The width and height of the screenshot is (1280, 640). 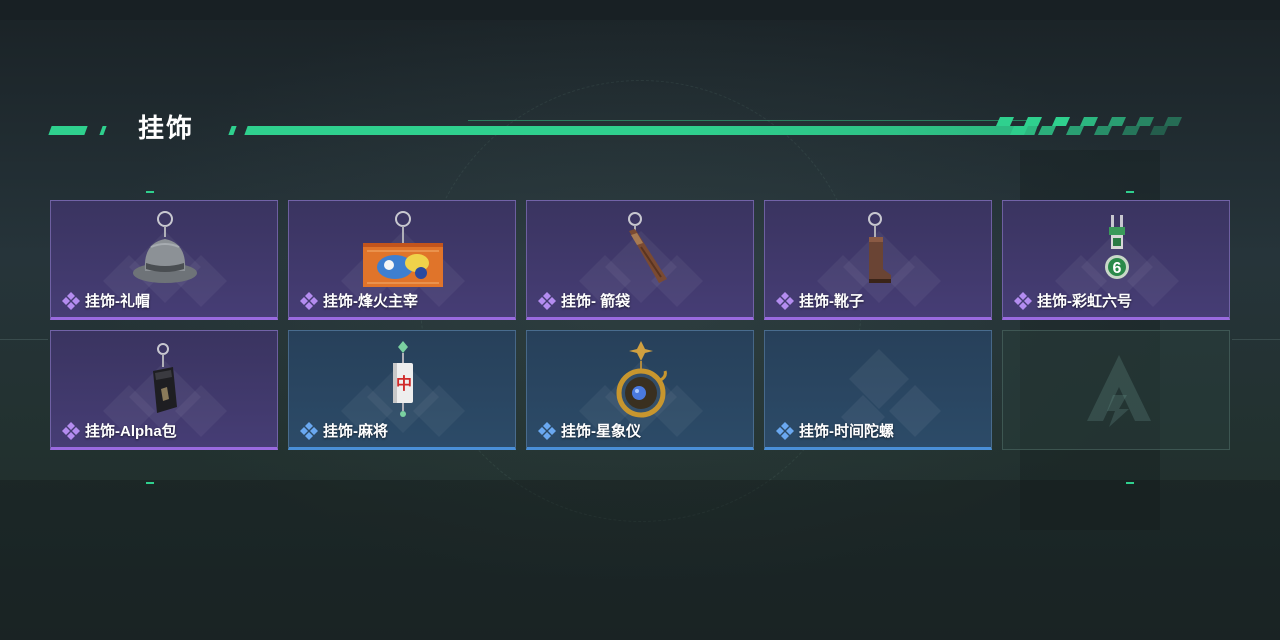 I want to click on header-thin-line, so click(x=748, y=120).